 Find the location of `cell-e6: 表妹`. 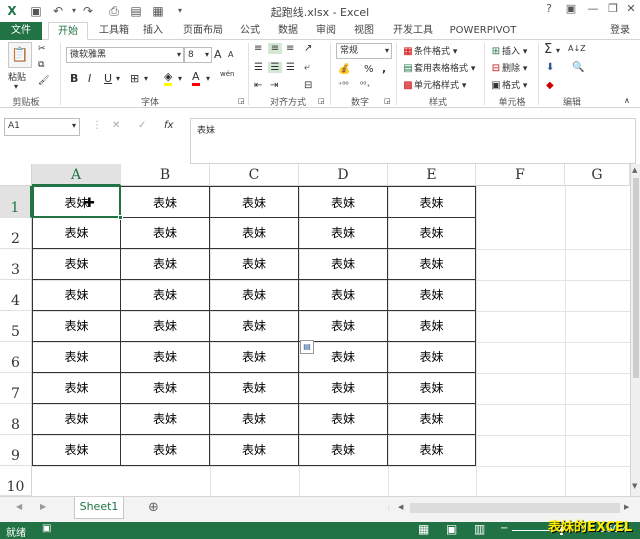

cell-e6: 表妹 is located at coordinates (432, 357).